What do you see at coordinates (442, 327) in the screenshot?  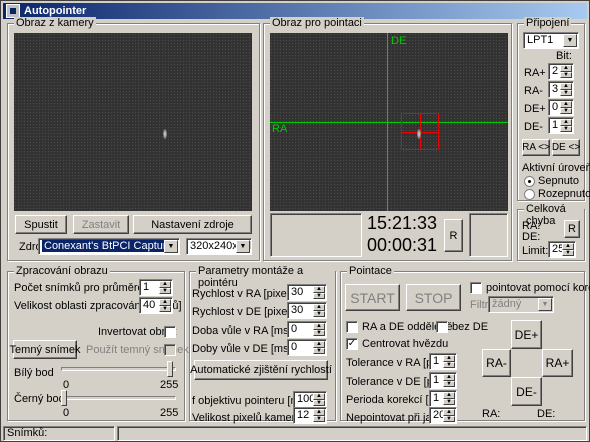 I see `no-de-checkbox` at bounding box center [442, 327].